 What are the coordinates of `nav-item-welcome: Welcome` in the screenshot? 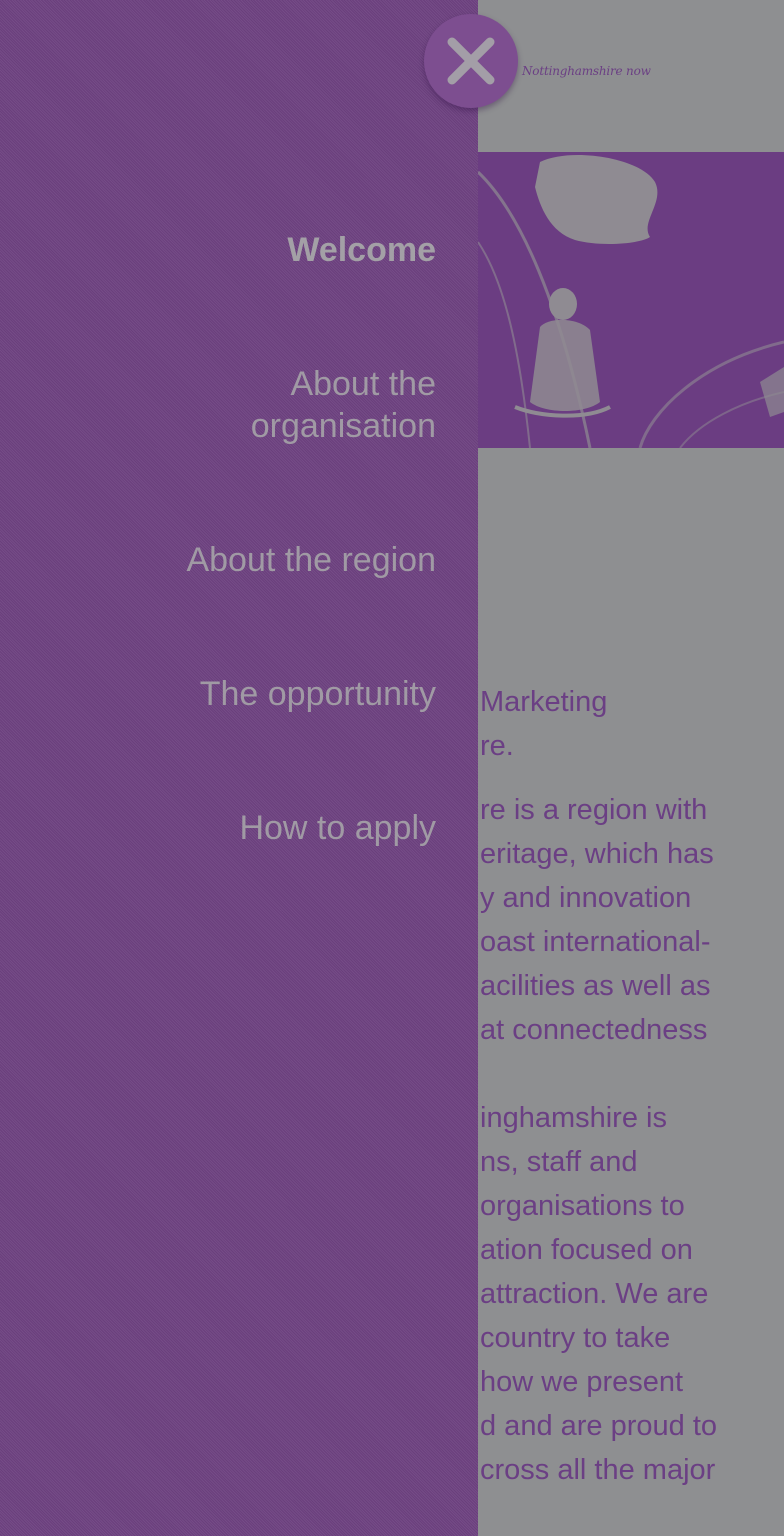 It's located at (236, 250).